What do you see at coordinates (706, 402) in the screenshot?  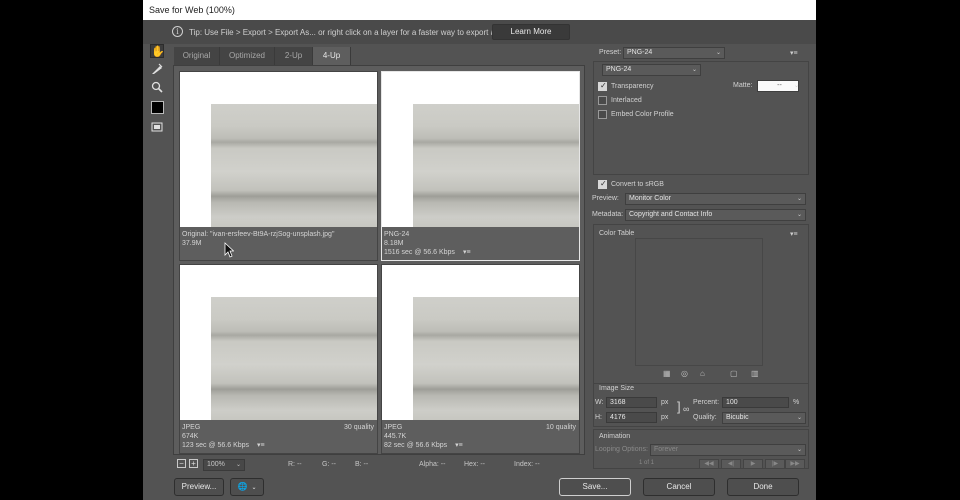 I see `percent-label: Percent:` at bounding box center [706, 402].